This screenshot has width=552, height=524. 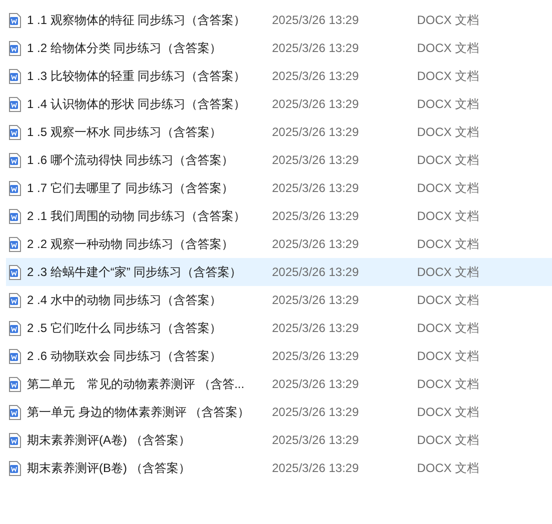 What do you see at coordinates (131, 160) in the screenshot?
I see `file-name: 1 .6 哪个流动得快 同步练习（含答案）` at bounding box center [131, 160].